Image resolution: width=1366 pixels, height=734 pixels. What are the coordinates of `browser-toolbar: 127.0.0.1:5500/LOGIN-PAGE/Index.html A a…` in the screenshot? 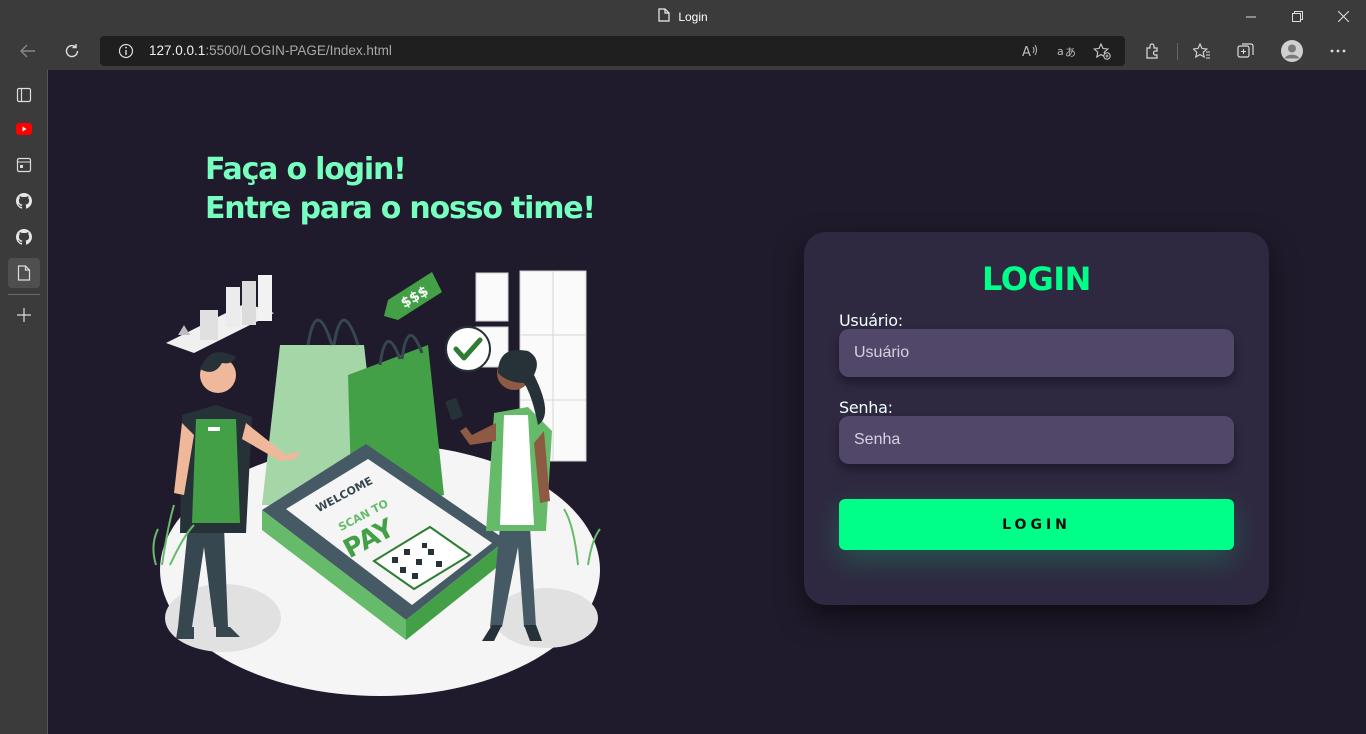 It's located at (683, 51).